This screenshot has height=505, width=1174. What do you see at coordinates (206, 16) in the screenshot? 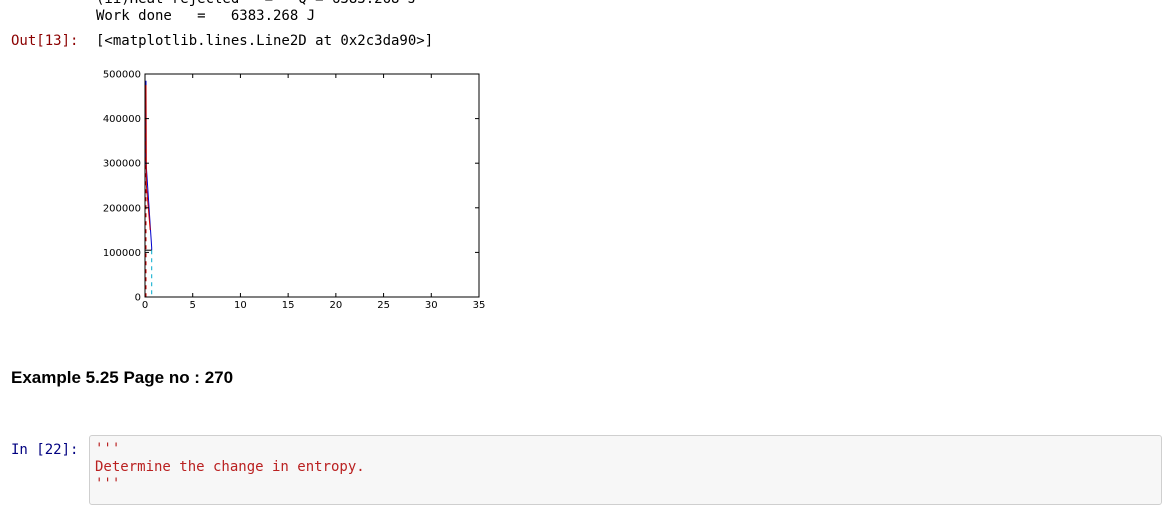
I see `stdout-line: Work done = 6383.268 J` at bounding box center [206, 16].